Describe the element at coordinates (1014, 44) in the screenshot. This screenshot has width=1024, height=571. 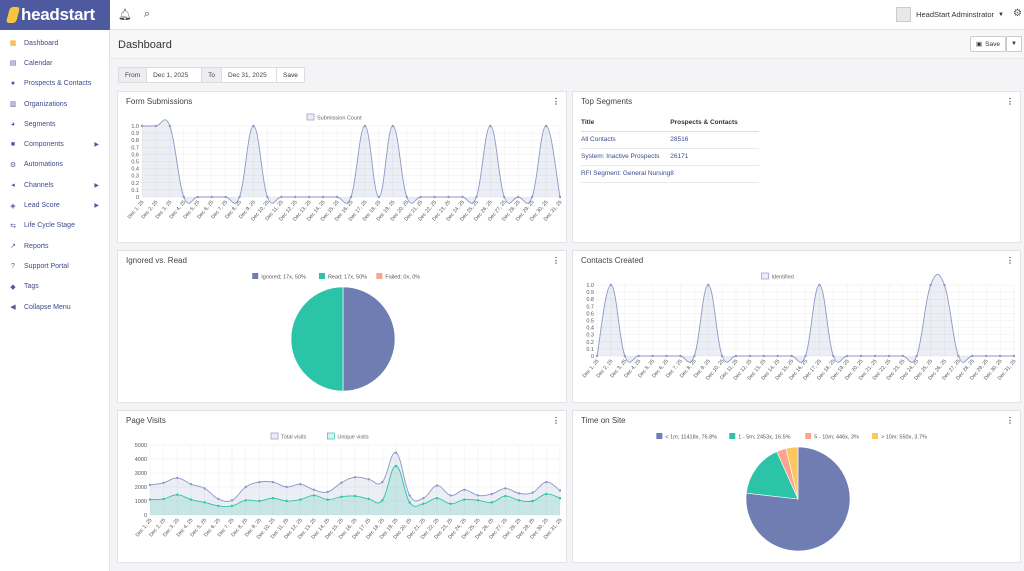
I see `save-dropdown-toggle: ▼` at that location.